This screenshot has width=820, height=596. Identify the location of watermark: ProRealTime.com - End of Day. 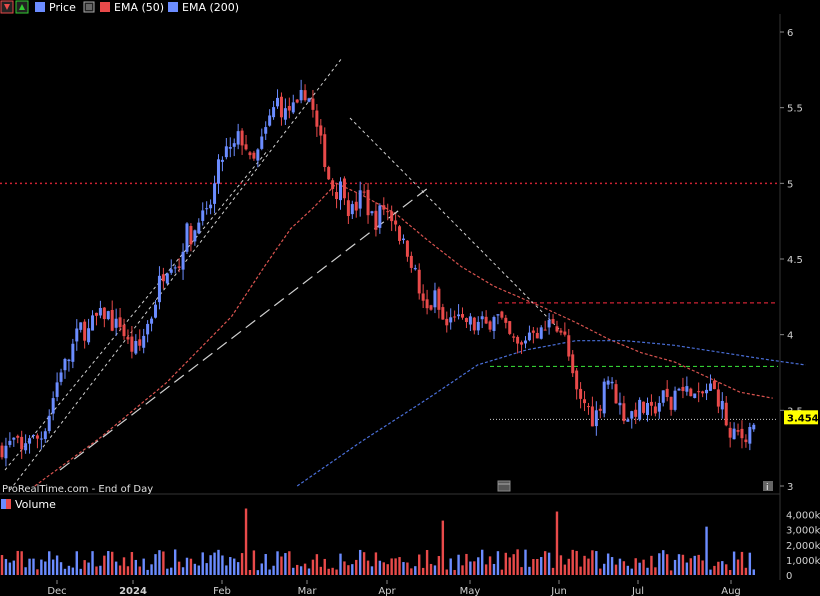
(77, 489).